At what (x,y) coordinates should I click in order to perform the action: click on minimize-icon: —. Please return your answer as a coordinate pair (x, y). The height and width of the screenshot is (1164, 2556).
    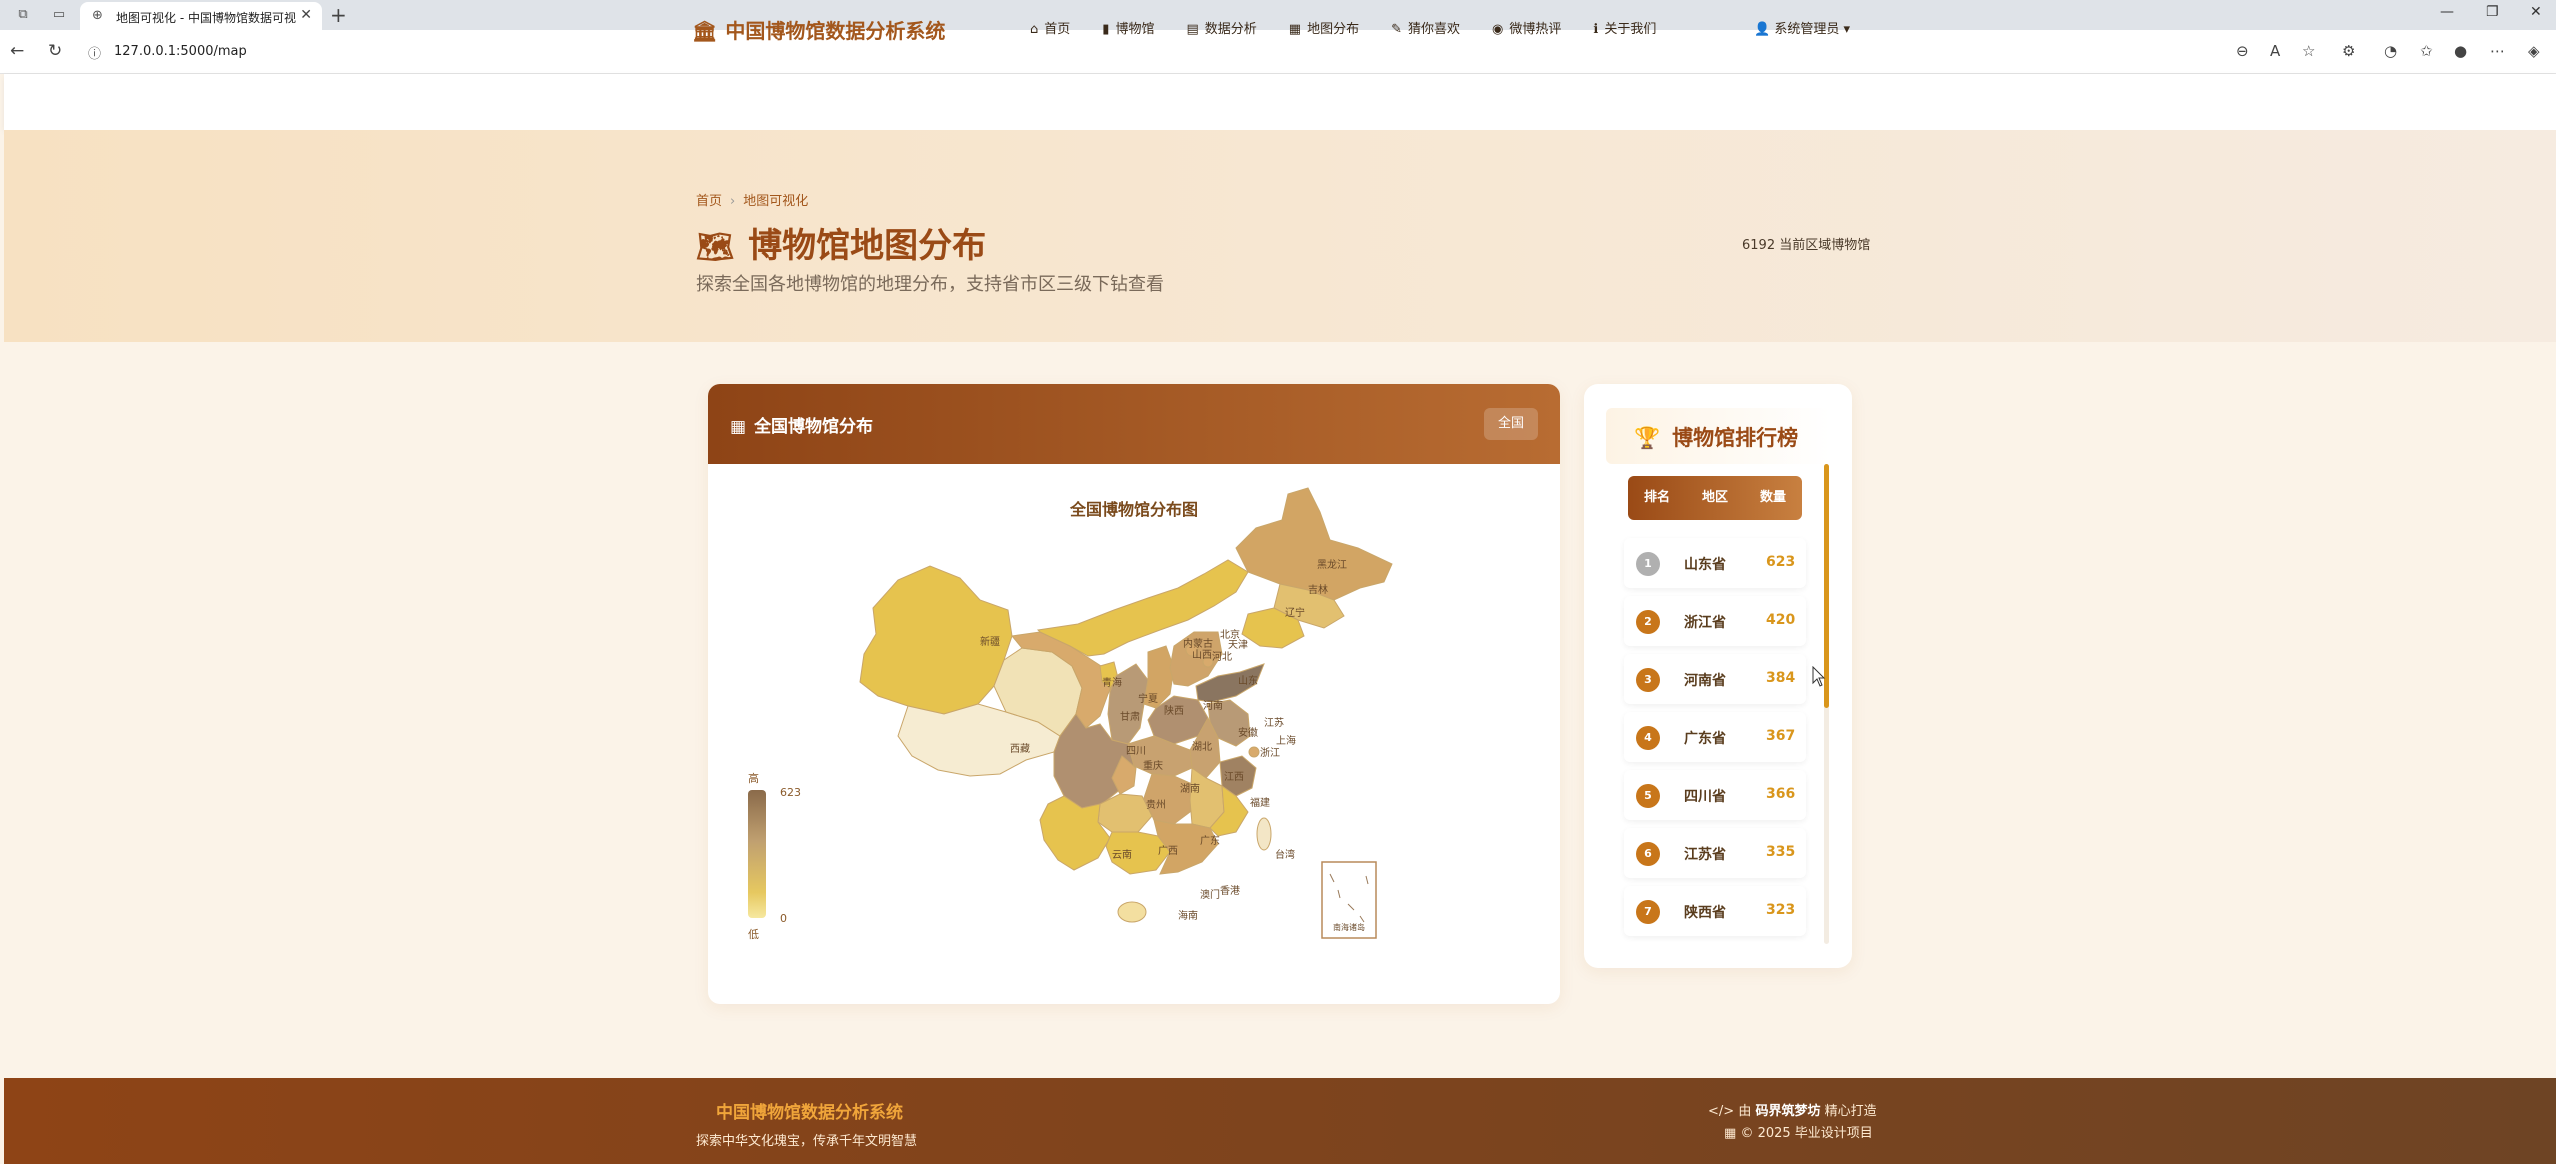
    Looking at the image, I should click on (2447, 12).